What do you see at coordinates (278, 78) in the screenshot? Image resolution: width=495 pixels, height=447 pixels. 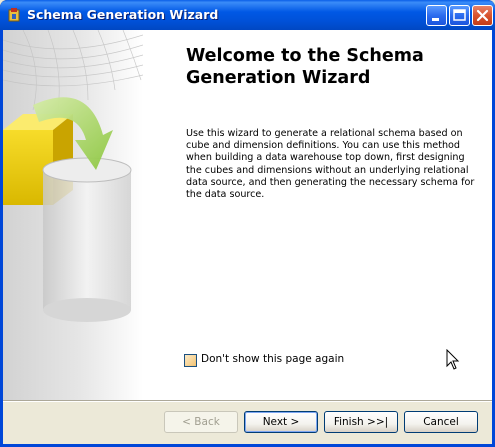 I see `page-title-line2: Generation Wizard` at bounding box center [278, 78].